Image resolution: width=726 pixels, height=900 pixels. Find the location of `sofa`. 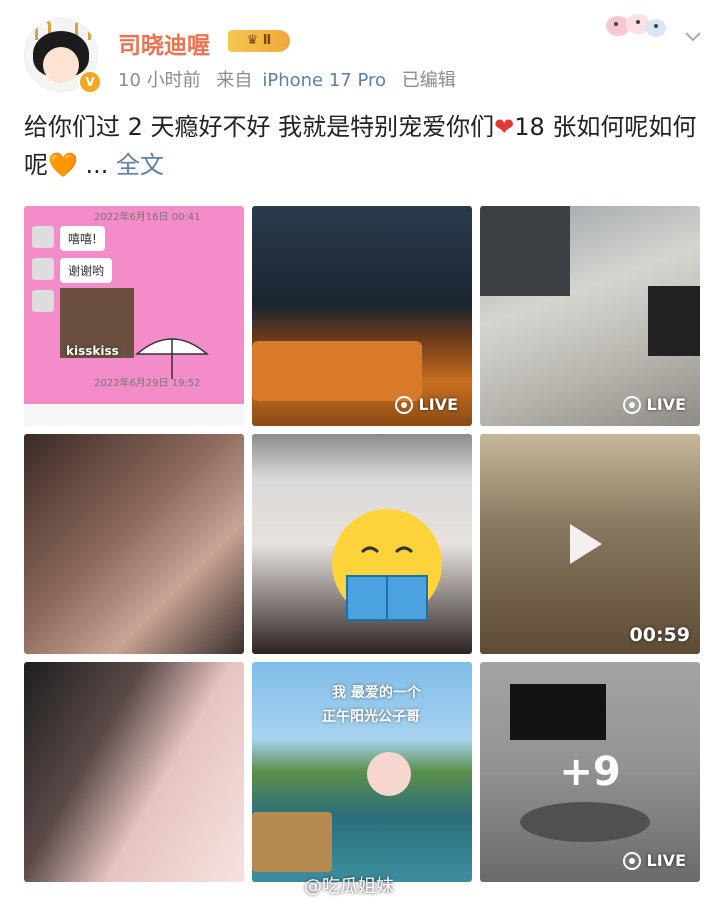

sofa is located at coordinates (337, 371).